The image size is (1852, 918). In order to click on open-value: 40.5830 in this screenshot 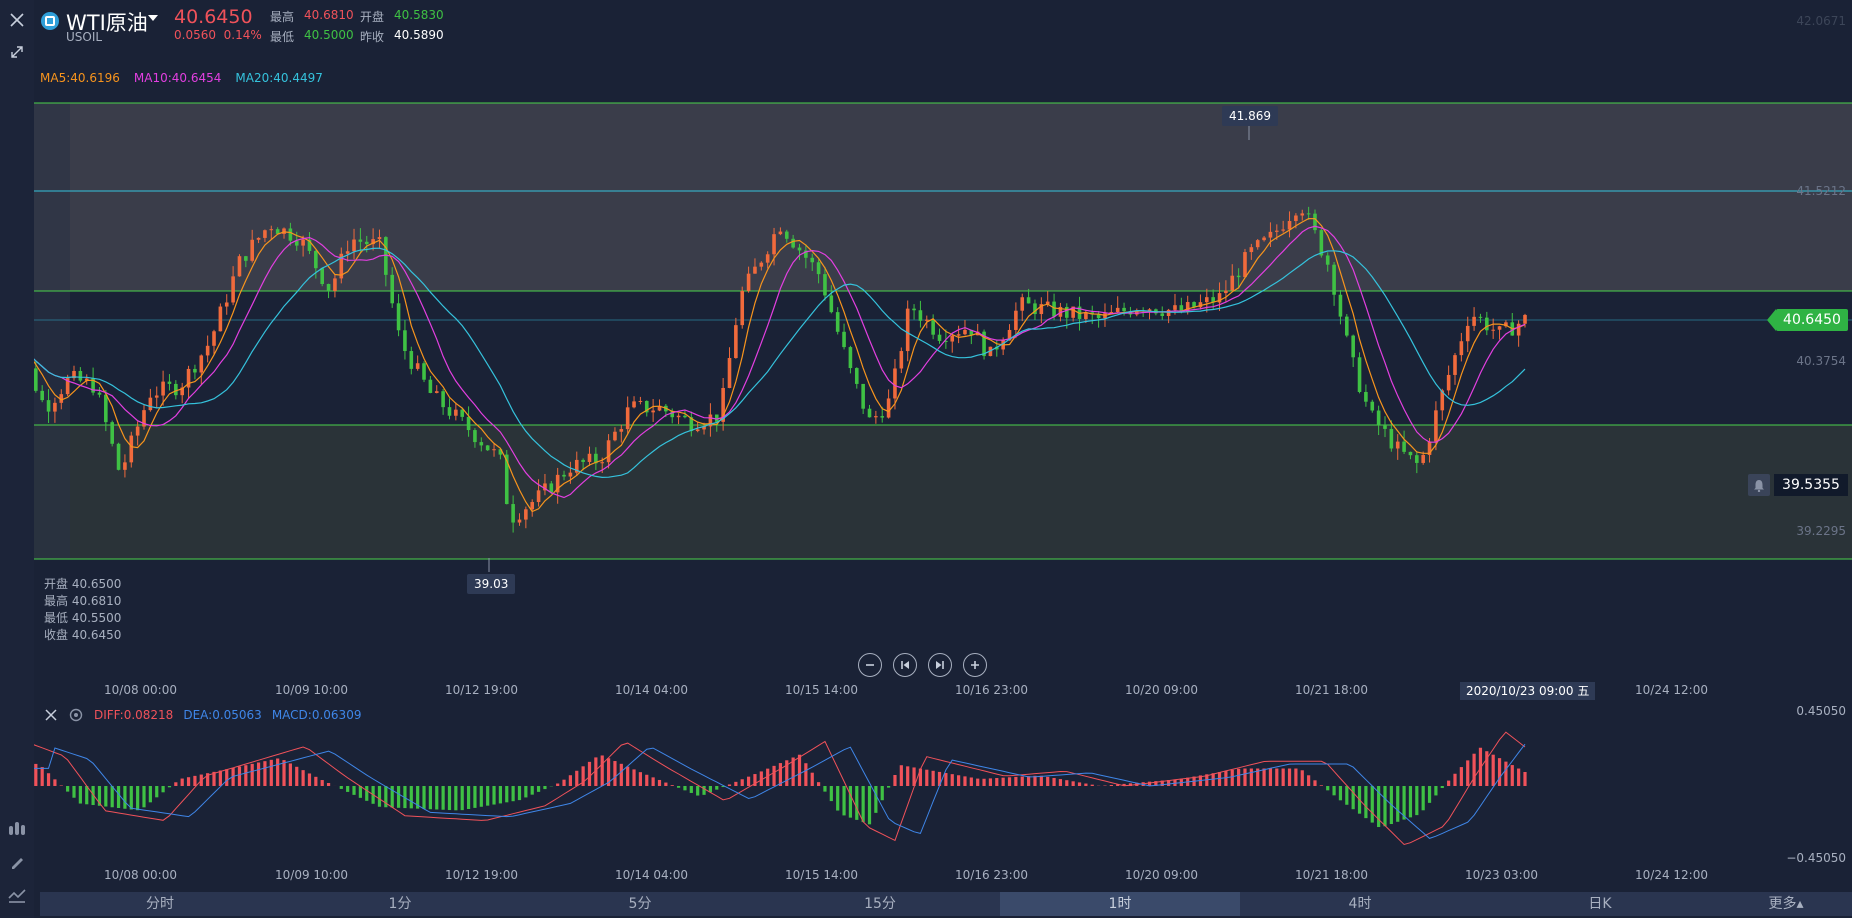, I will do `click(419, 15)`.